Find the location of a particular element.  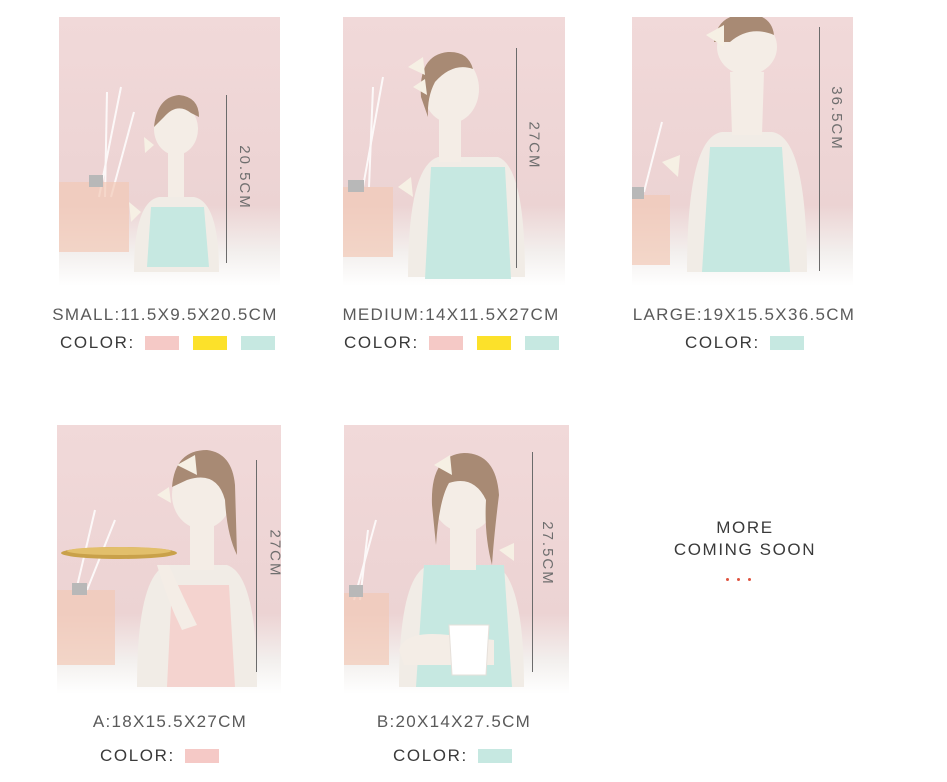

height-dimension-label: 27.5CM is located at coordinates (547, 553).